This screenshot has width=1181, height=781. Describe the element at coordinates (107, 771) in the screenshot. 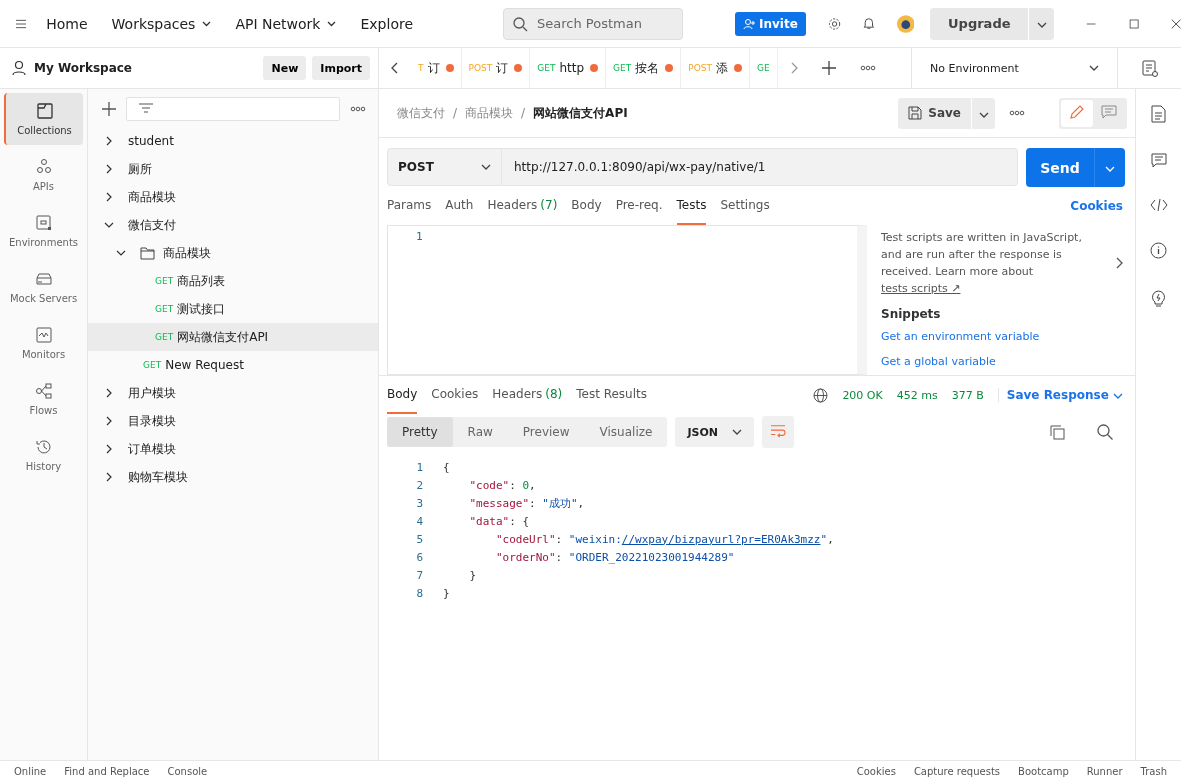

I see `status-bar-item: Find and Replace` at that location.